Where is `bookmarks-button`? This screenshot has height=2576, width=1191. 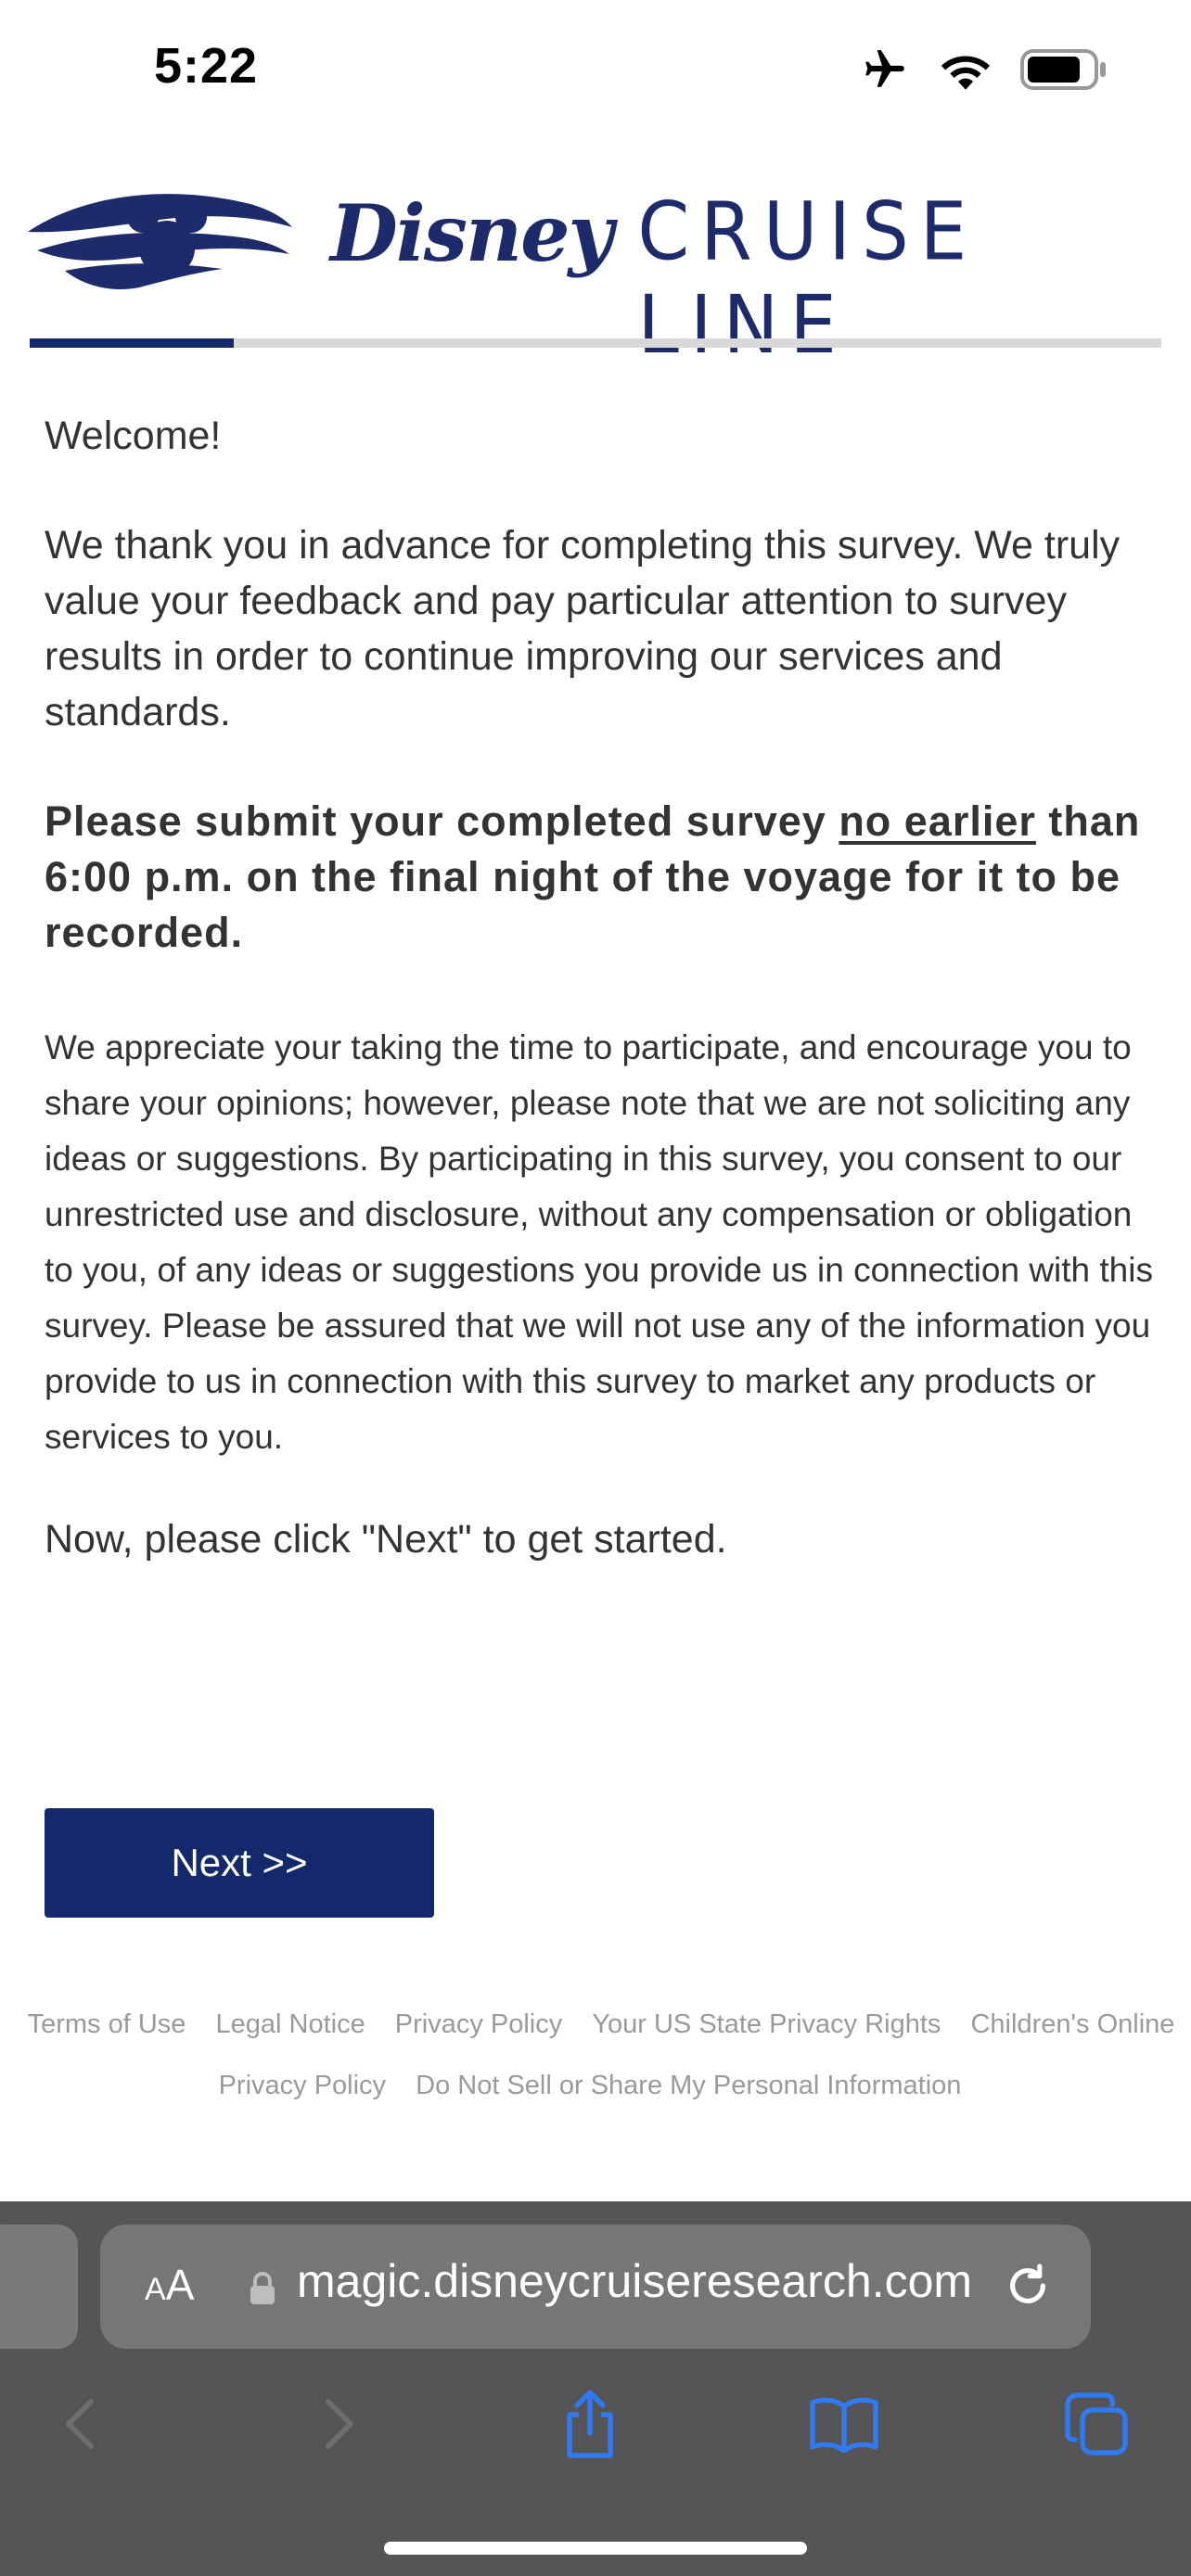 bookmarks-button is located at coordinates (844, 2424).